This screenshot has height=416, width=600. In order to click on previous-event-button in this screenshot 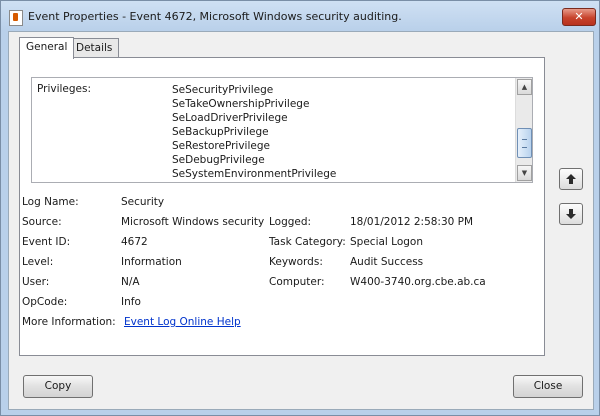, I will do `click(571, 179)`.